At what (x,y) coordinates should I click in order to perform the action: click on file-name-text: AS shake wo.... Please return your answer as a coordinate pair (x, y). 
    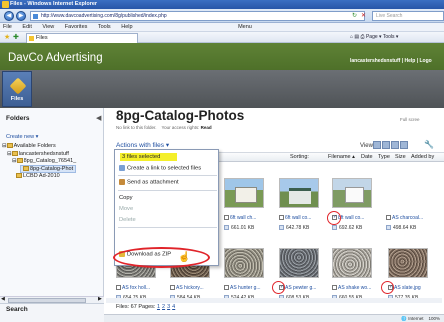
    Looking at the image, I should click on (355, 288).